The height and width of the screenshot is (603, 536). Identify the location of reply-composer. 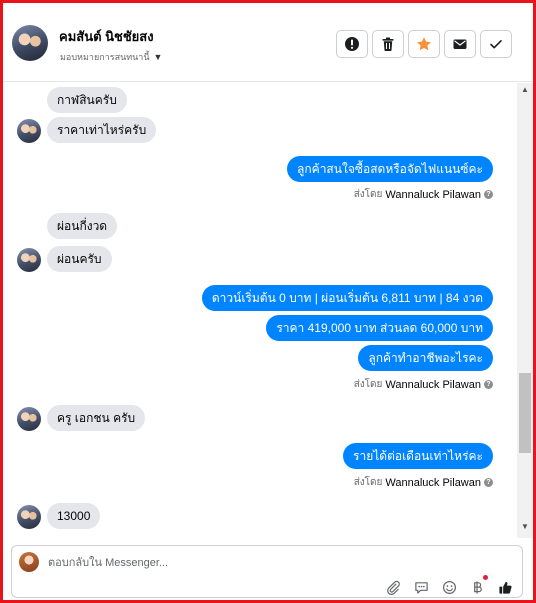
(267, 571).